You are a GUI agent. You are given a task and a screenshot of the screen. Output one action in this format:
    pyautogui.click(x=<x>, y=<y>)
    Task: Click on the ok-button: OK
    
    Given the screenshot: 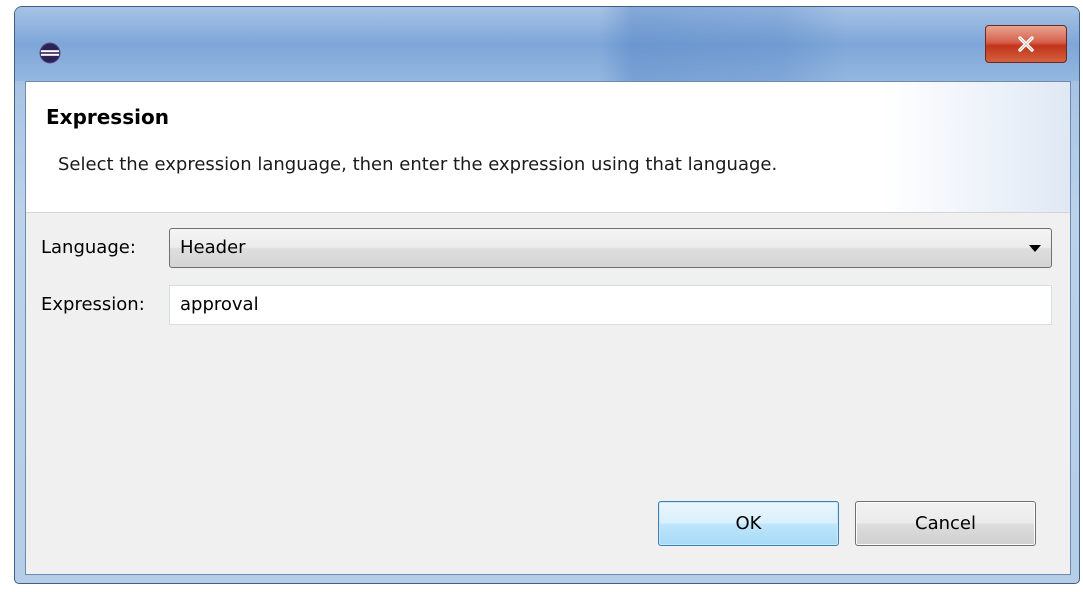 What is the action you would take?
    pyautogui.click(x=748, y=523)
    